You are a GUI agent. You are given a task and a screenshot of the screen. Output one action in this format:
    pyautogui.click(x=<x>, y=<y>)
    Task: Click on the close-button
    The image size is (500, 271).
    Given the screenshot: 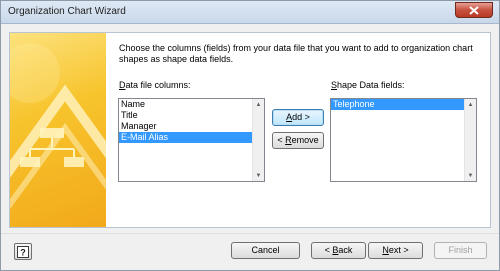 What is the action you would take?
    pyautogui.click(x=474, y=10)
    